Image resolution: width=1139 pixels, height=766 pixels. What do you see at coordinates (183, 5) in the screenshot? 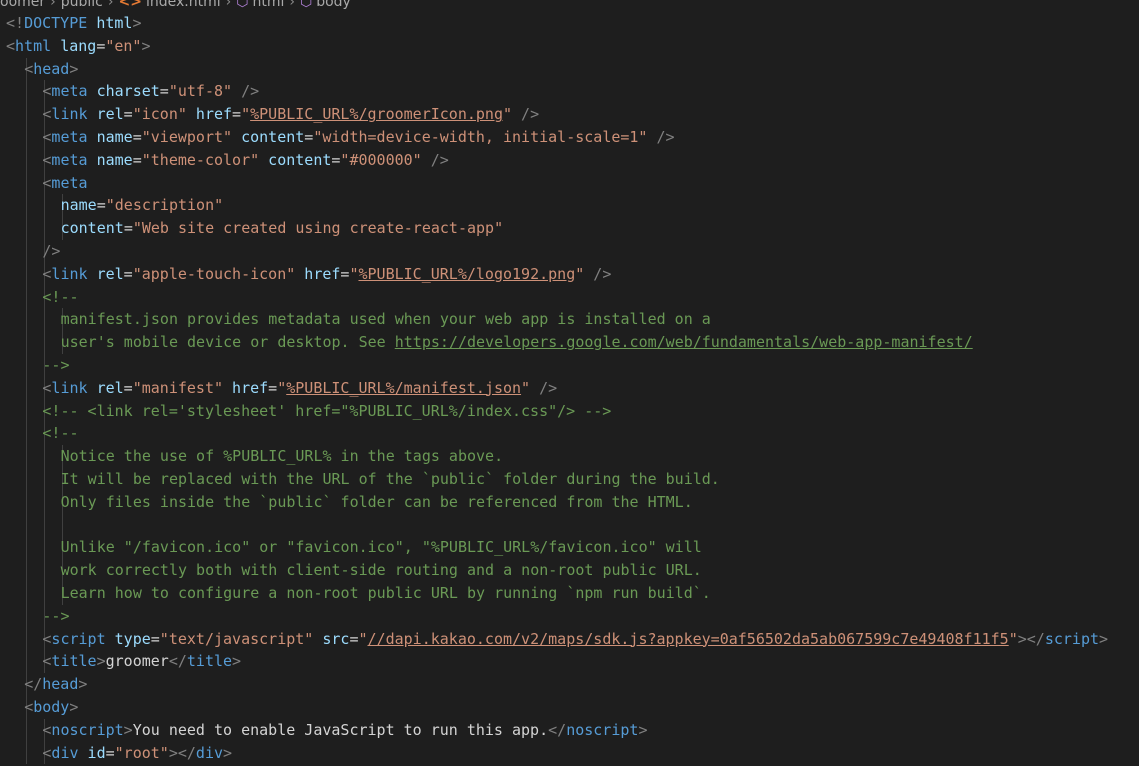
I see `breadcrumb-label: index.html` at bounding box center [183, 5].